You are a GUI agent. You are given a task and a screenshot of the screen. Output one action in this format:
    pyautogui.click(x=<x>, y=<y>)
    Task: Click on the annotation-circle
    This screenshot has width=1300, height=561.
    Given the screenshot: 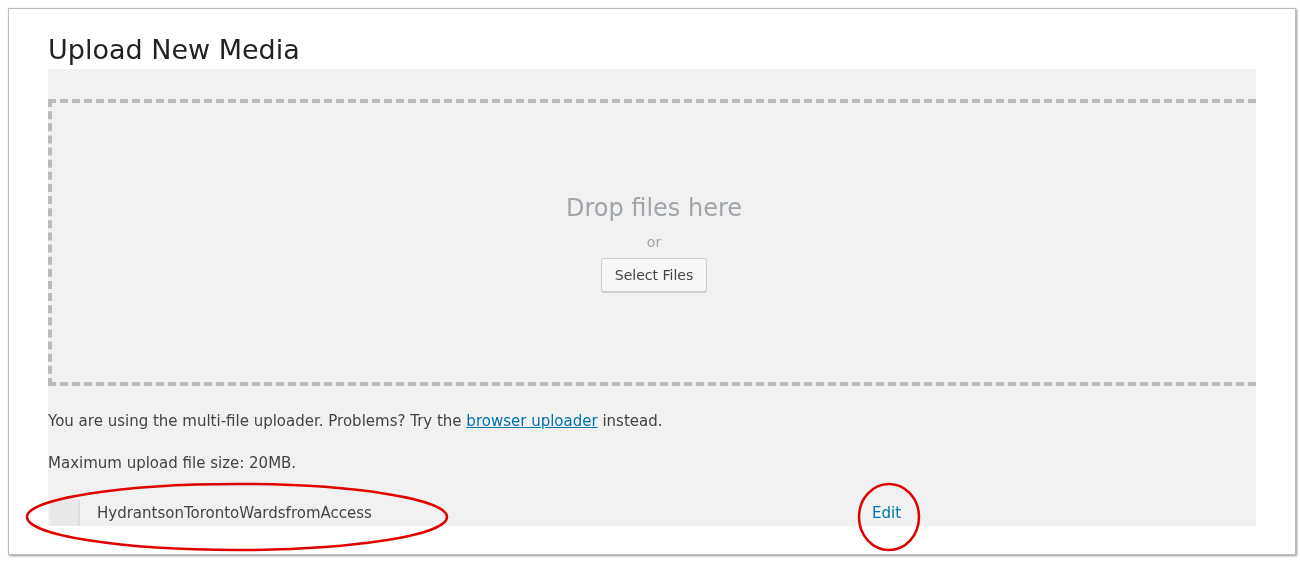 What is the action you would take?
    pyautogui.click(x=889, y=517)
    